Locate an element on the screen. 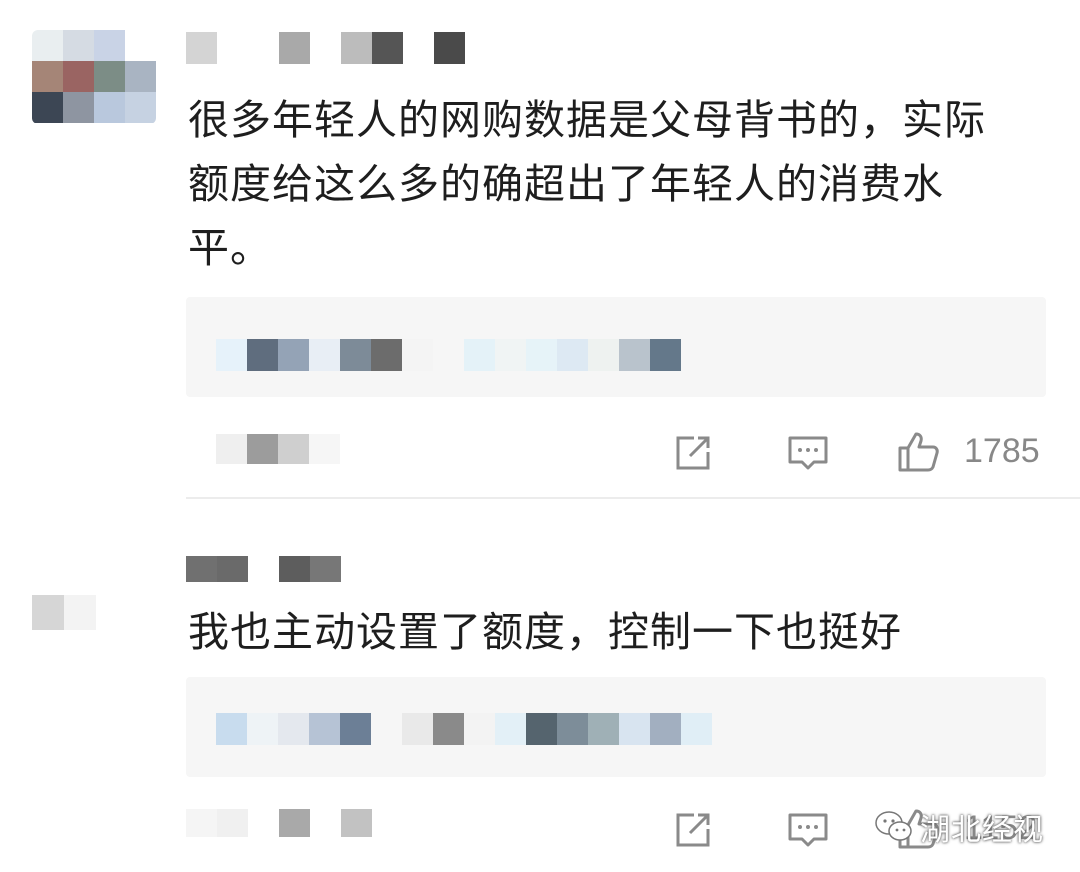  divider is located at coordinates (633, 498).